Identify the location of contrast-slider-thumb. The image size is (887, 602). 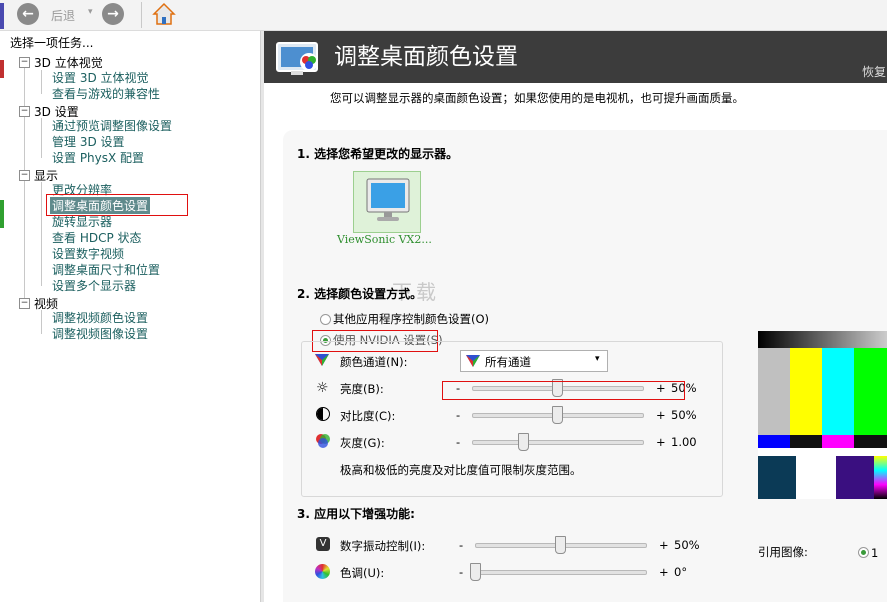
(557, 415).